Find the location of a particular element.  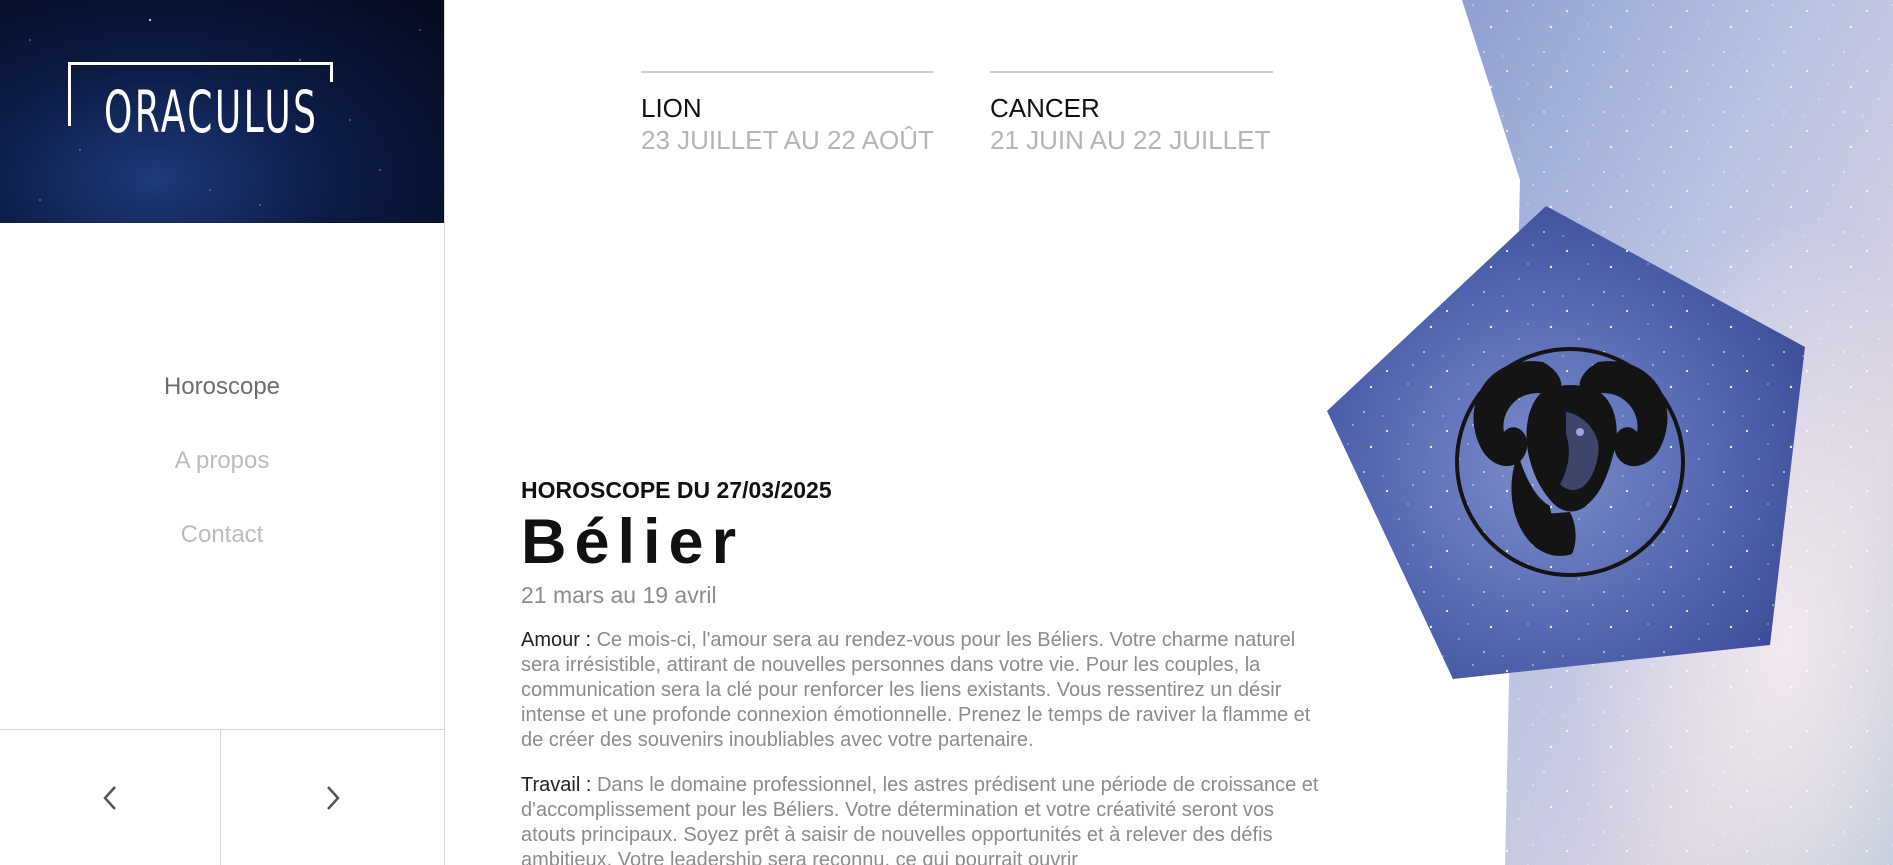

next-button is located at coordinates (332, 797).